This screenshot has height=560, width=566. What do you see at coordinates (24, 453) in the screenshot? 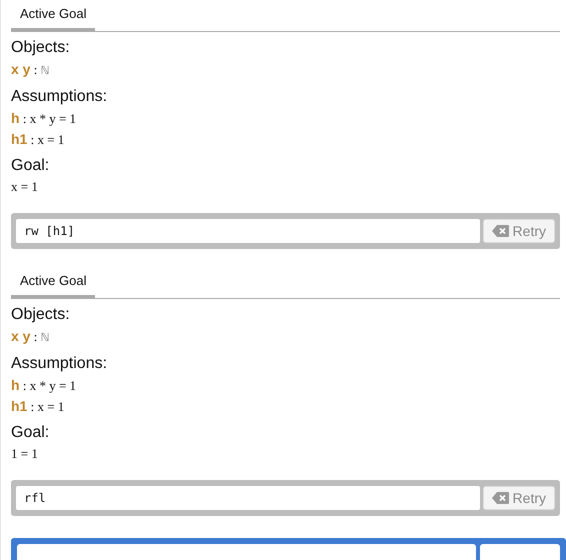
I see `goal-statement: 1 = 1` at bounding box center [24, 453].